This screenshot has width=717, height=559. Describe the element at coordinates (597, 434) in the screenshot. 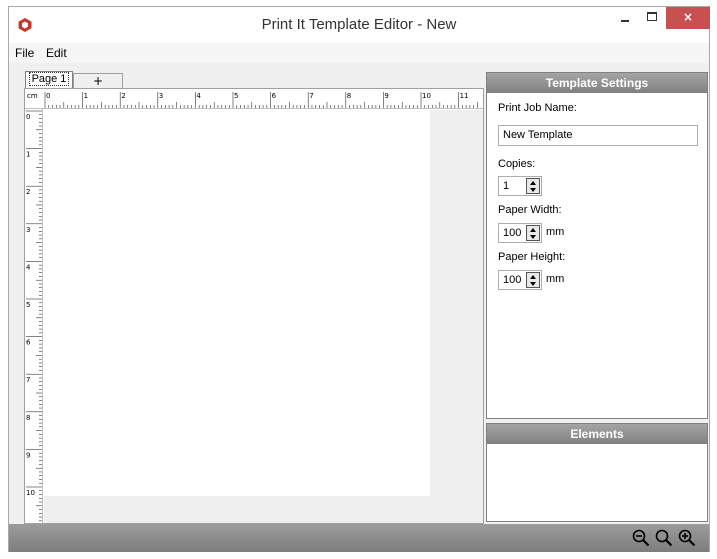

I see `elements-header: Elements` at that location.